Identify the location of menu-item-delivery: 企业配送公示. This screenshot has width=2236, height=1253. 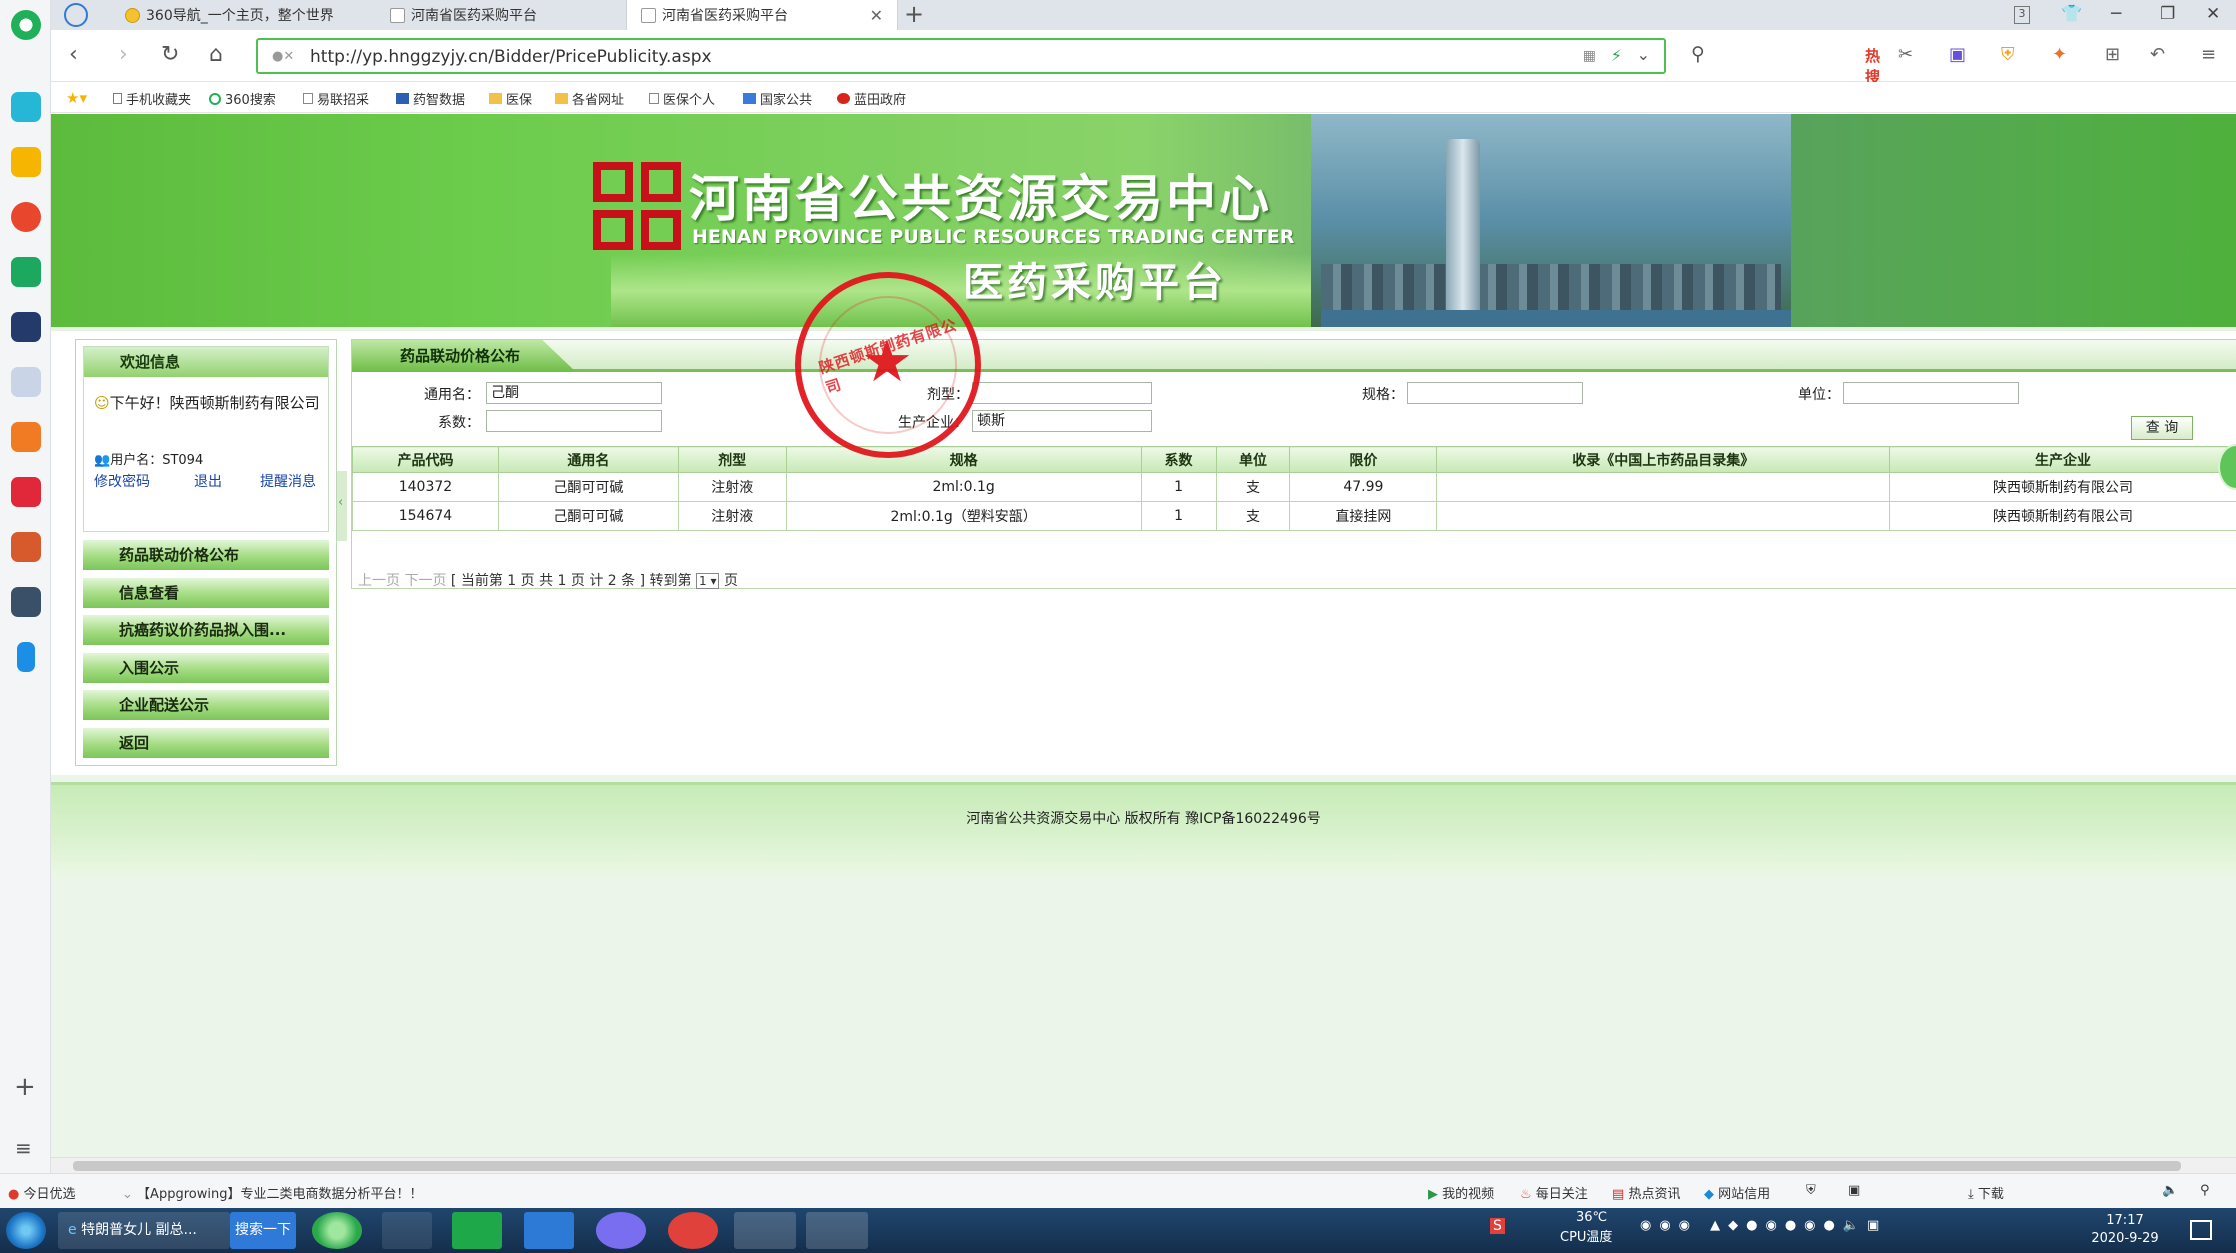
(206, 705).